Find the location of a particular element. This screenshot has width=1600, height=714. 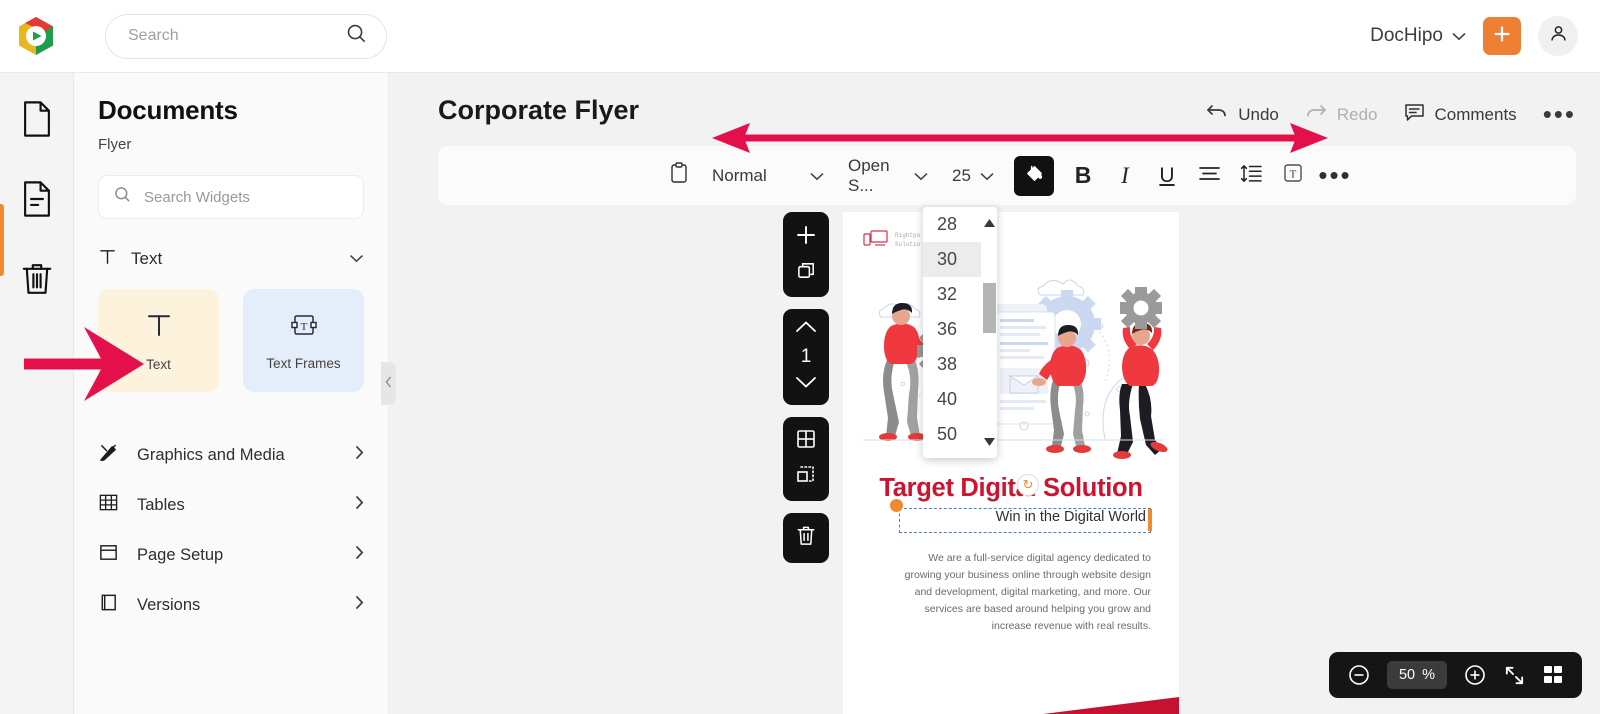

menu-item-versions: Versions is located at coordinates (231, 605).